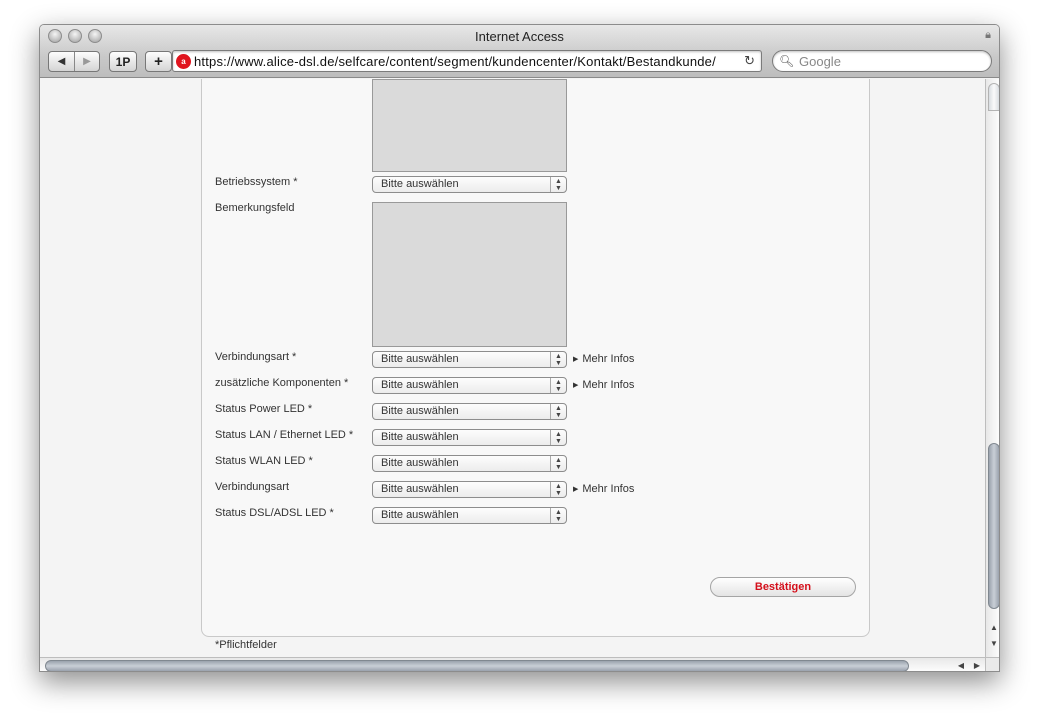  Describe the element at coordinates (282, 383) in the screenshot. I see `label-zusaetzliche-komponenten: zusätzliche Komponenten *` at that location.